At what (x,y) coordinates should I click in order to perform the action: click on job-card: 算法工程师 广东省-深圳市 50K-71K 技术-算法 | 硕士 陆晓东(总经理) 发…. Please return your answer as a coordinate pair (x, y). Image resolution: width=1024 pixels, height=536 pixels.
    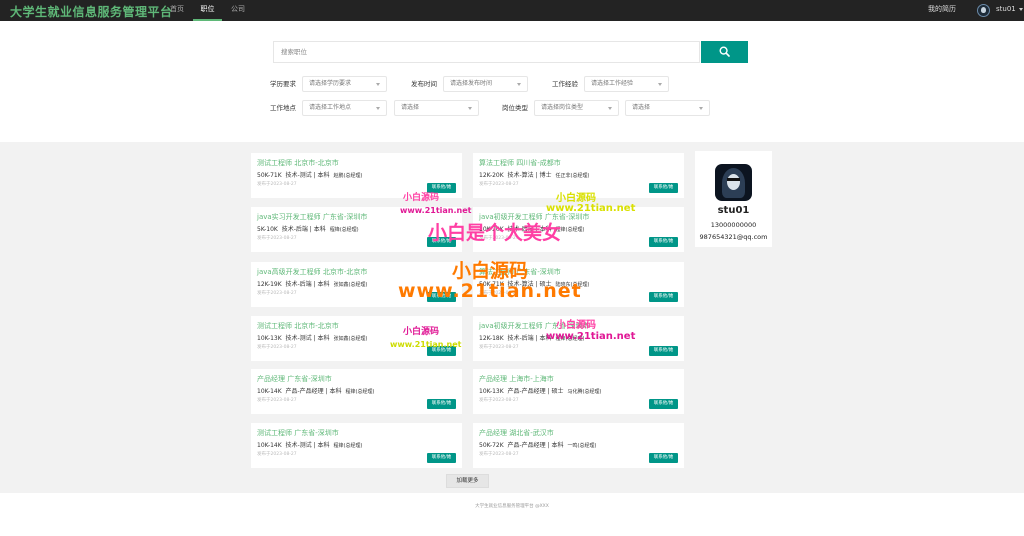
    Looking at the image, I should click on (578, 284).